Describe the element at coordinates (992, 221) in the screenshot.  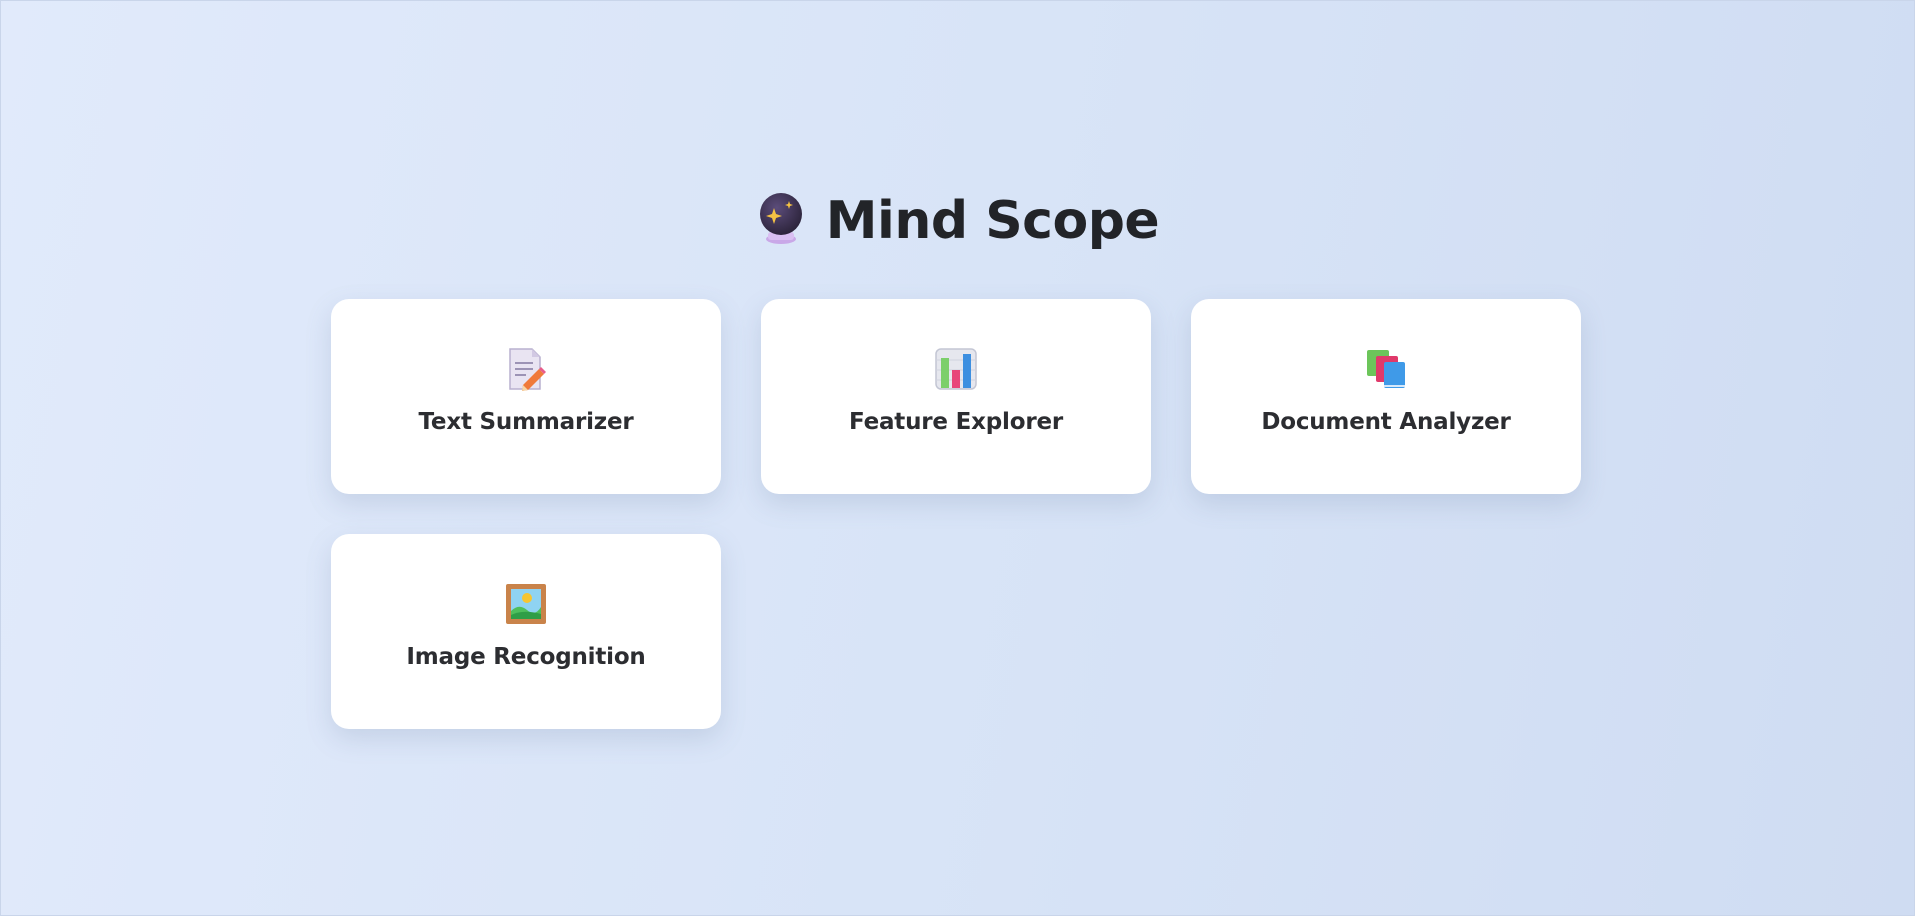
I see `page-title: Mind Scope` at that location.